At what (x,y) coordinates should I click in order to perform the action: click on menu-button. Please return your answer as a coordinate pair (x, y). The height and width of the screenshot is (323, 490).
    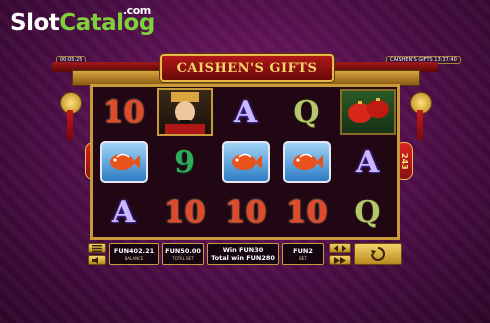
    Looking at the image, I should click on (97, 248).